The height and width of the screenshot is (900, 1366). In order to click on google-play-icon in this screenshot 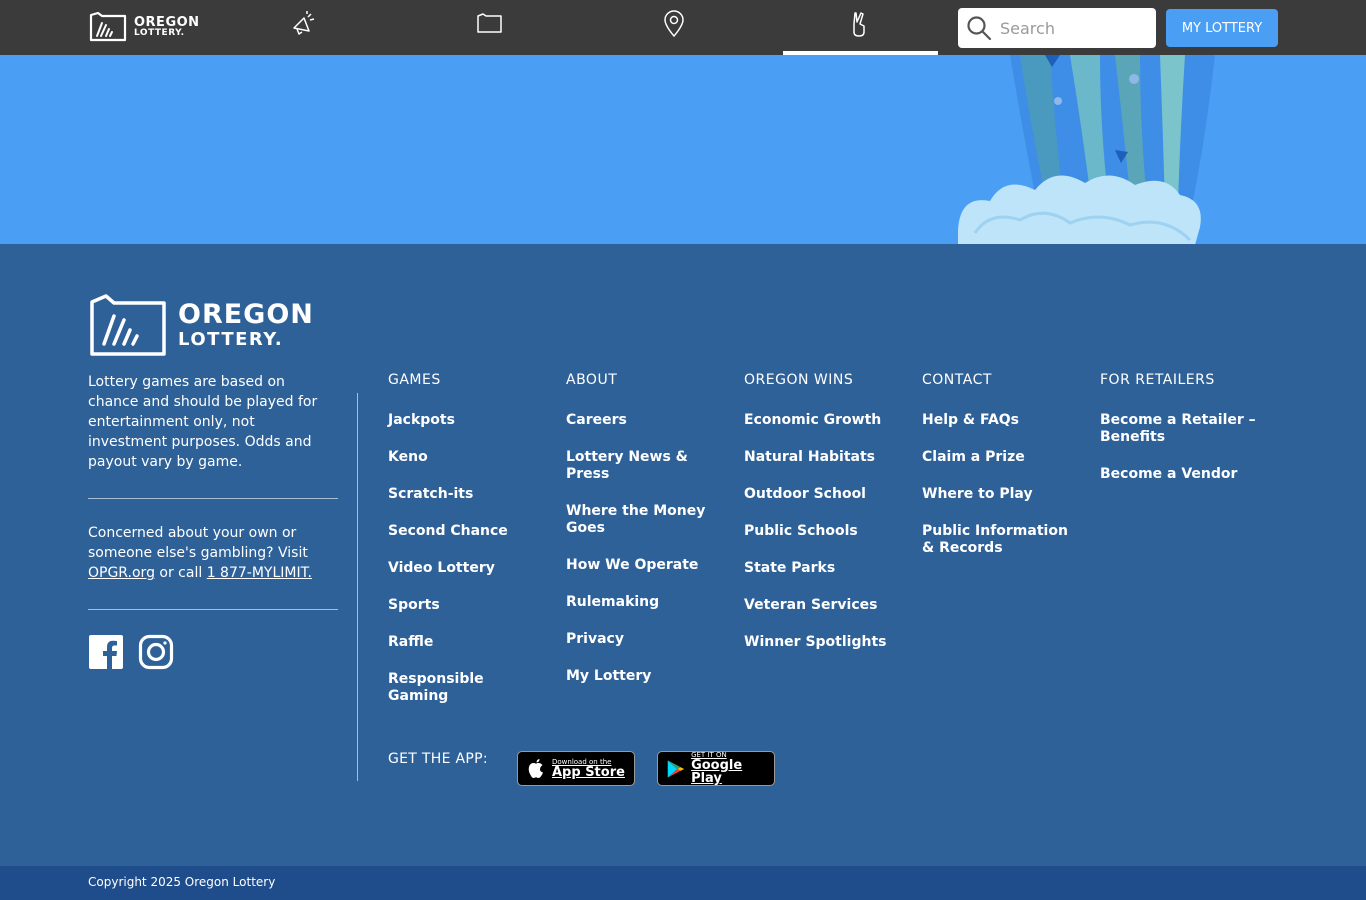, I will do `click(676, 768)`.